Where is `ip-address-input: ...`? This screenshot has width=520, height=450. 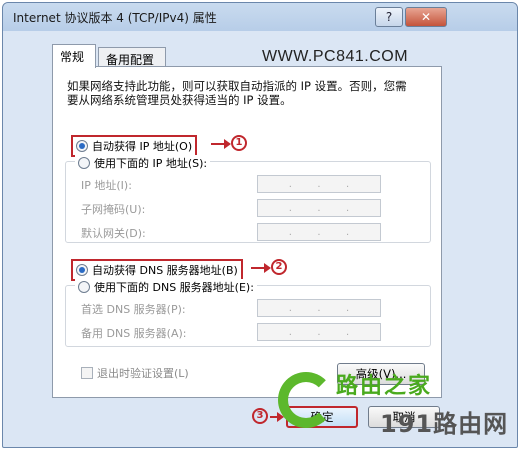
ip-address-input: ... is located at coordinates (319, 184).